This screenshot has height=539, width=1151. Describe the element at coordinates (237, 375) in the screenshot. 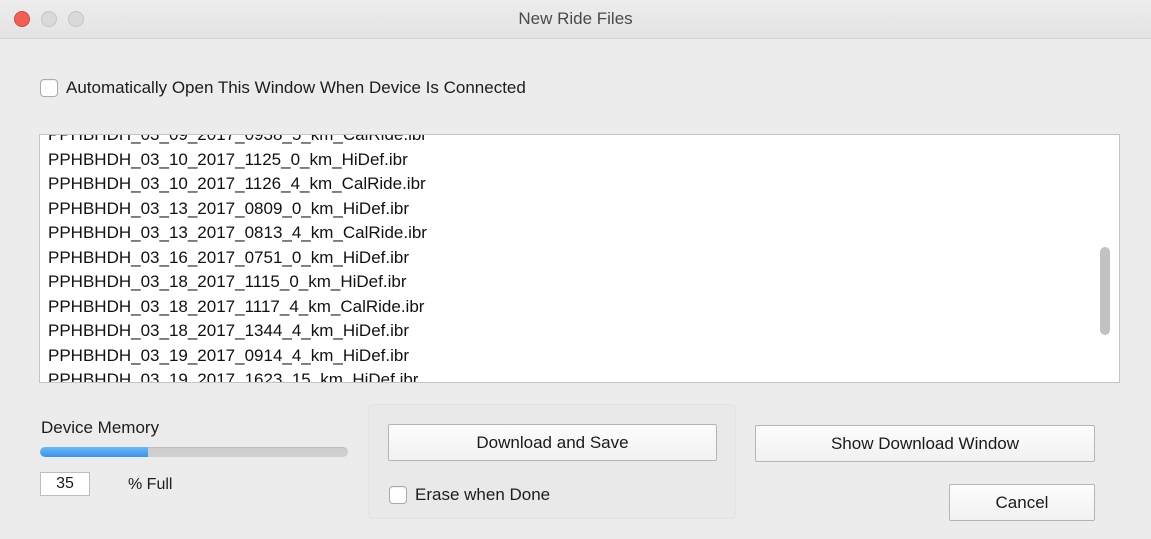

I see `list-item: PPHBHDH_03_19_2017_1623_15_km_HiDef.ibr` at that location.